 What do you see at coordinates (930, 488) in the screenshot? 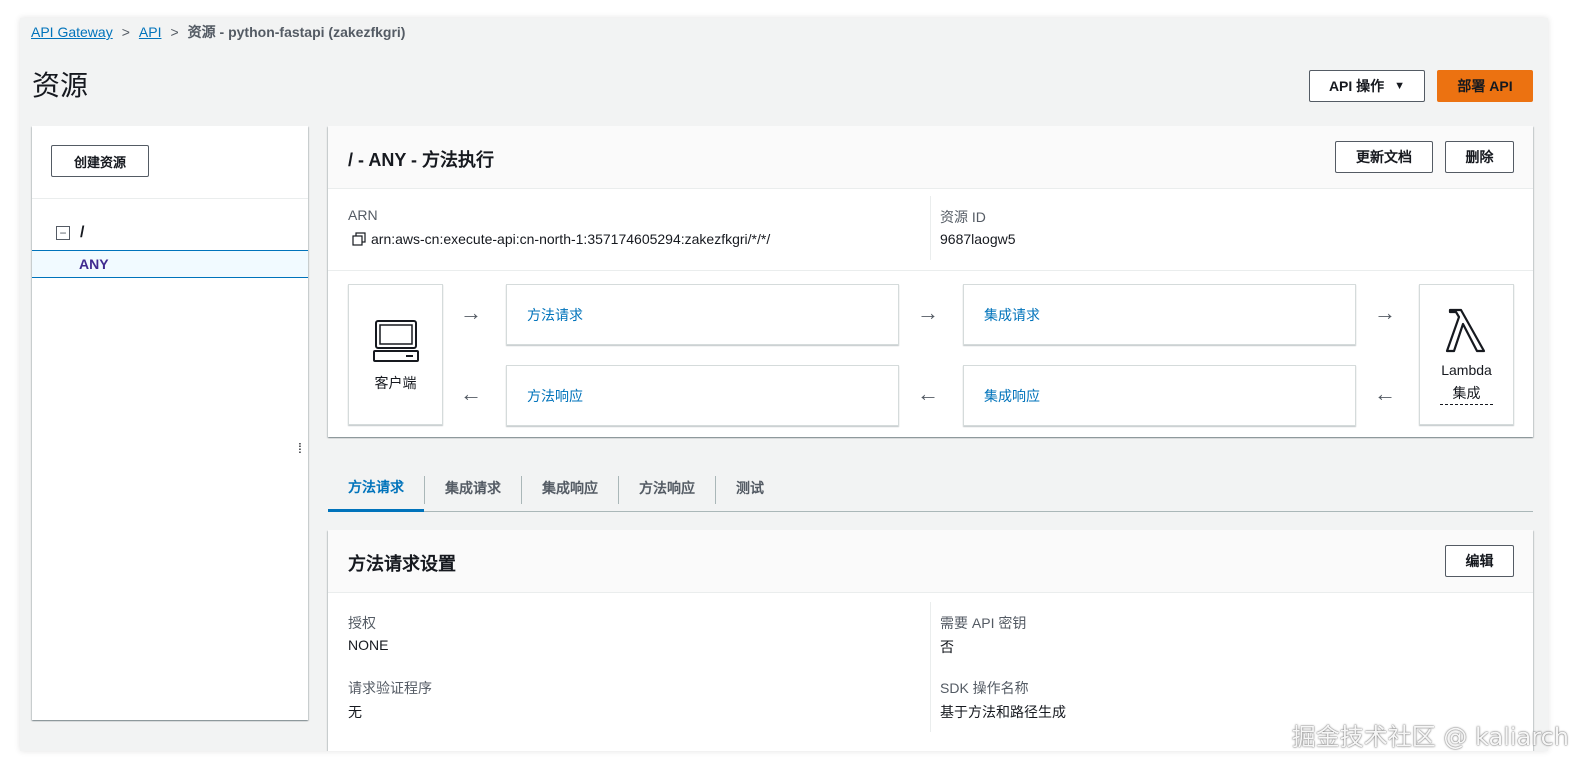
I see `tab-bar: 方法请求 集成请求 集成响应 方法响应 测试` at bounding box center [930, 488].